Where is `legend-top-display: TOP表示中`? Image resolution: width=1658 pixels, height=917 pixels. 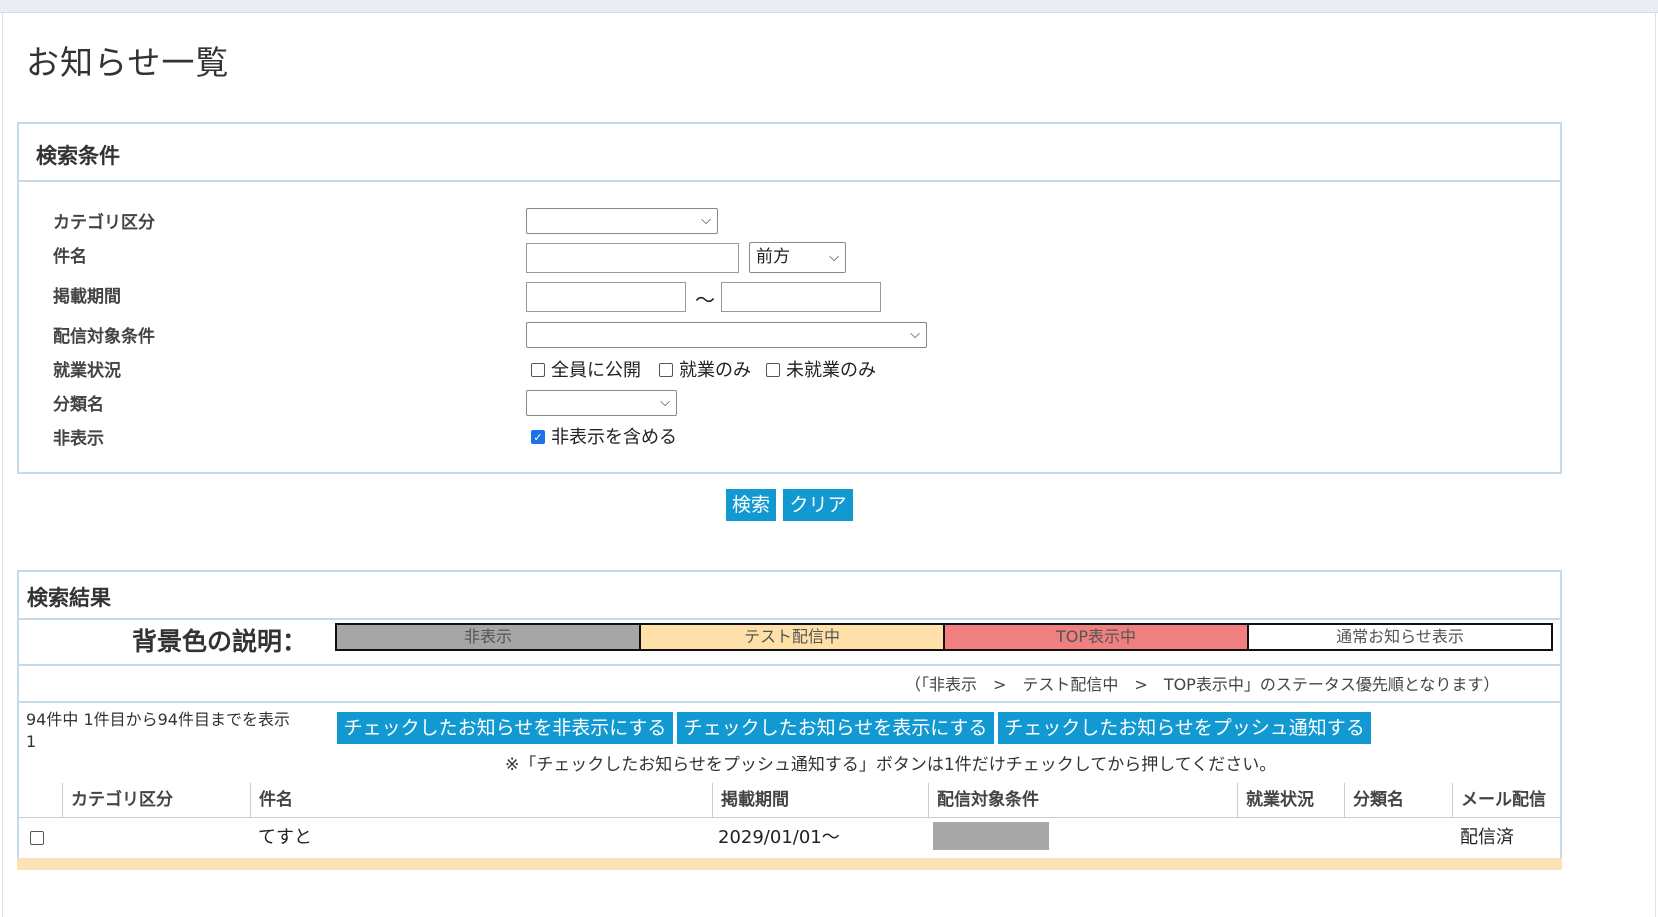 legend-top-display: TOP表示中 is located at coordinates (1097, 637).